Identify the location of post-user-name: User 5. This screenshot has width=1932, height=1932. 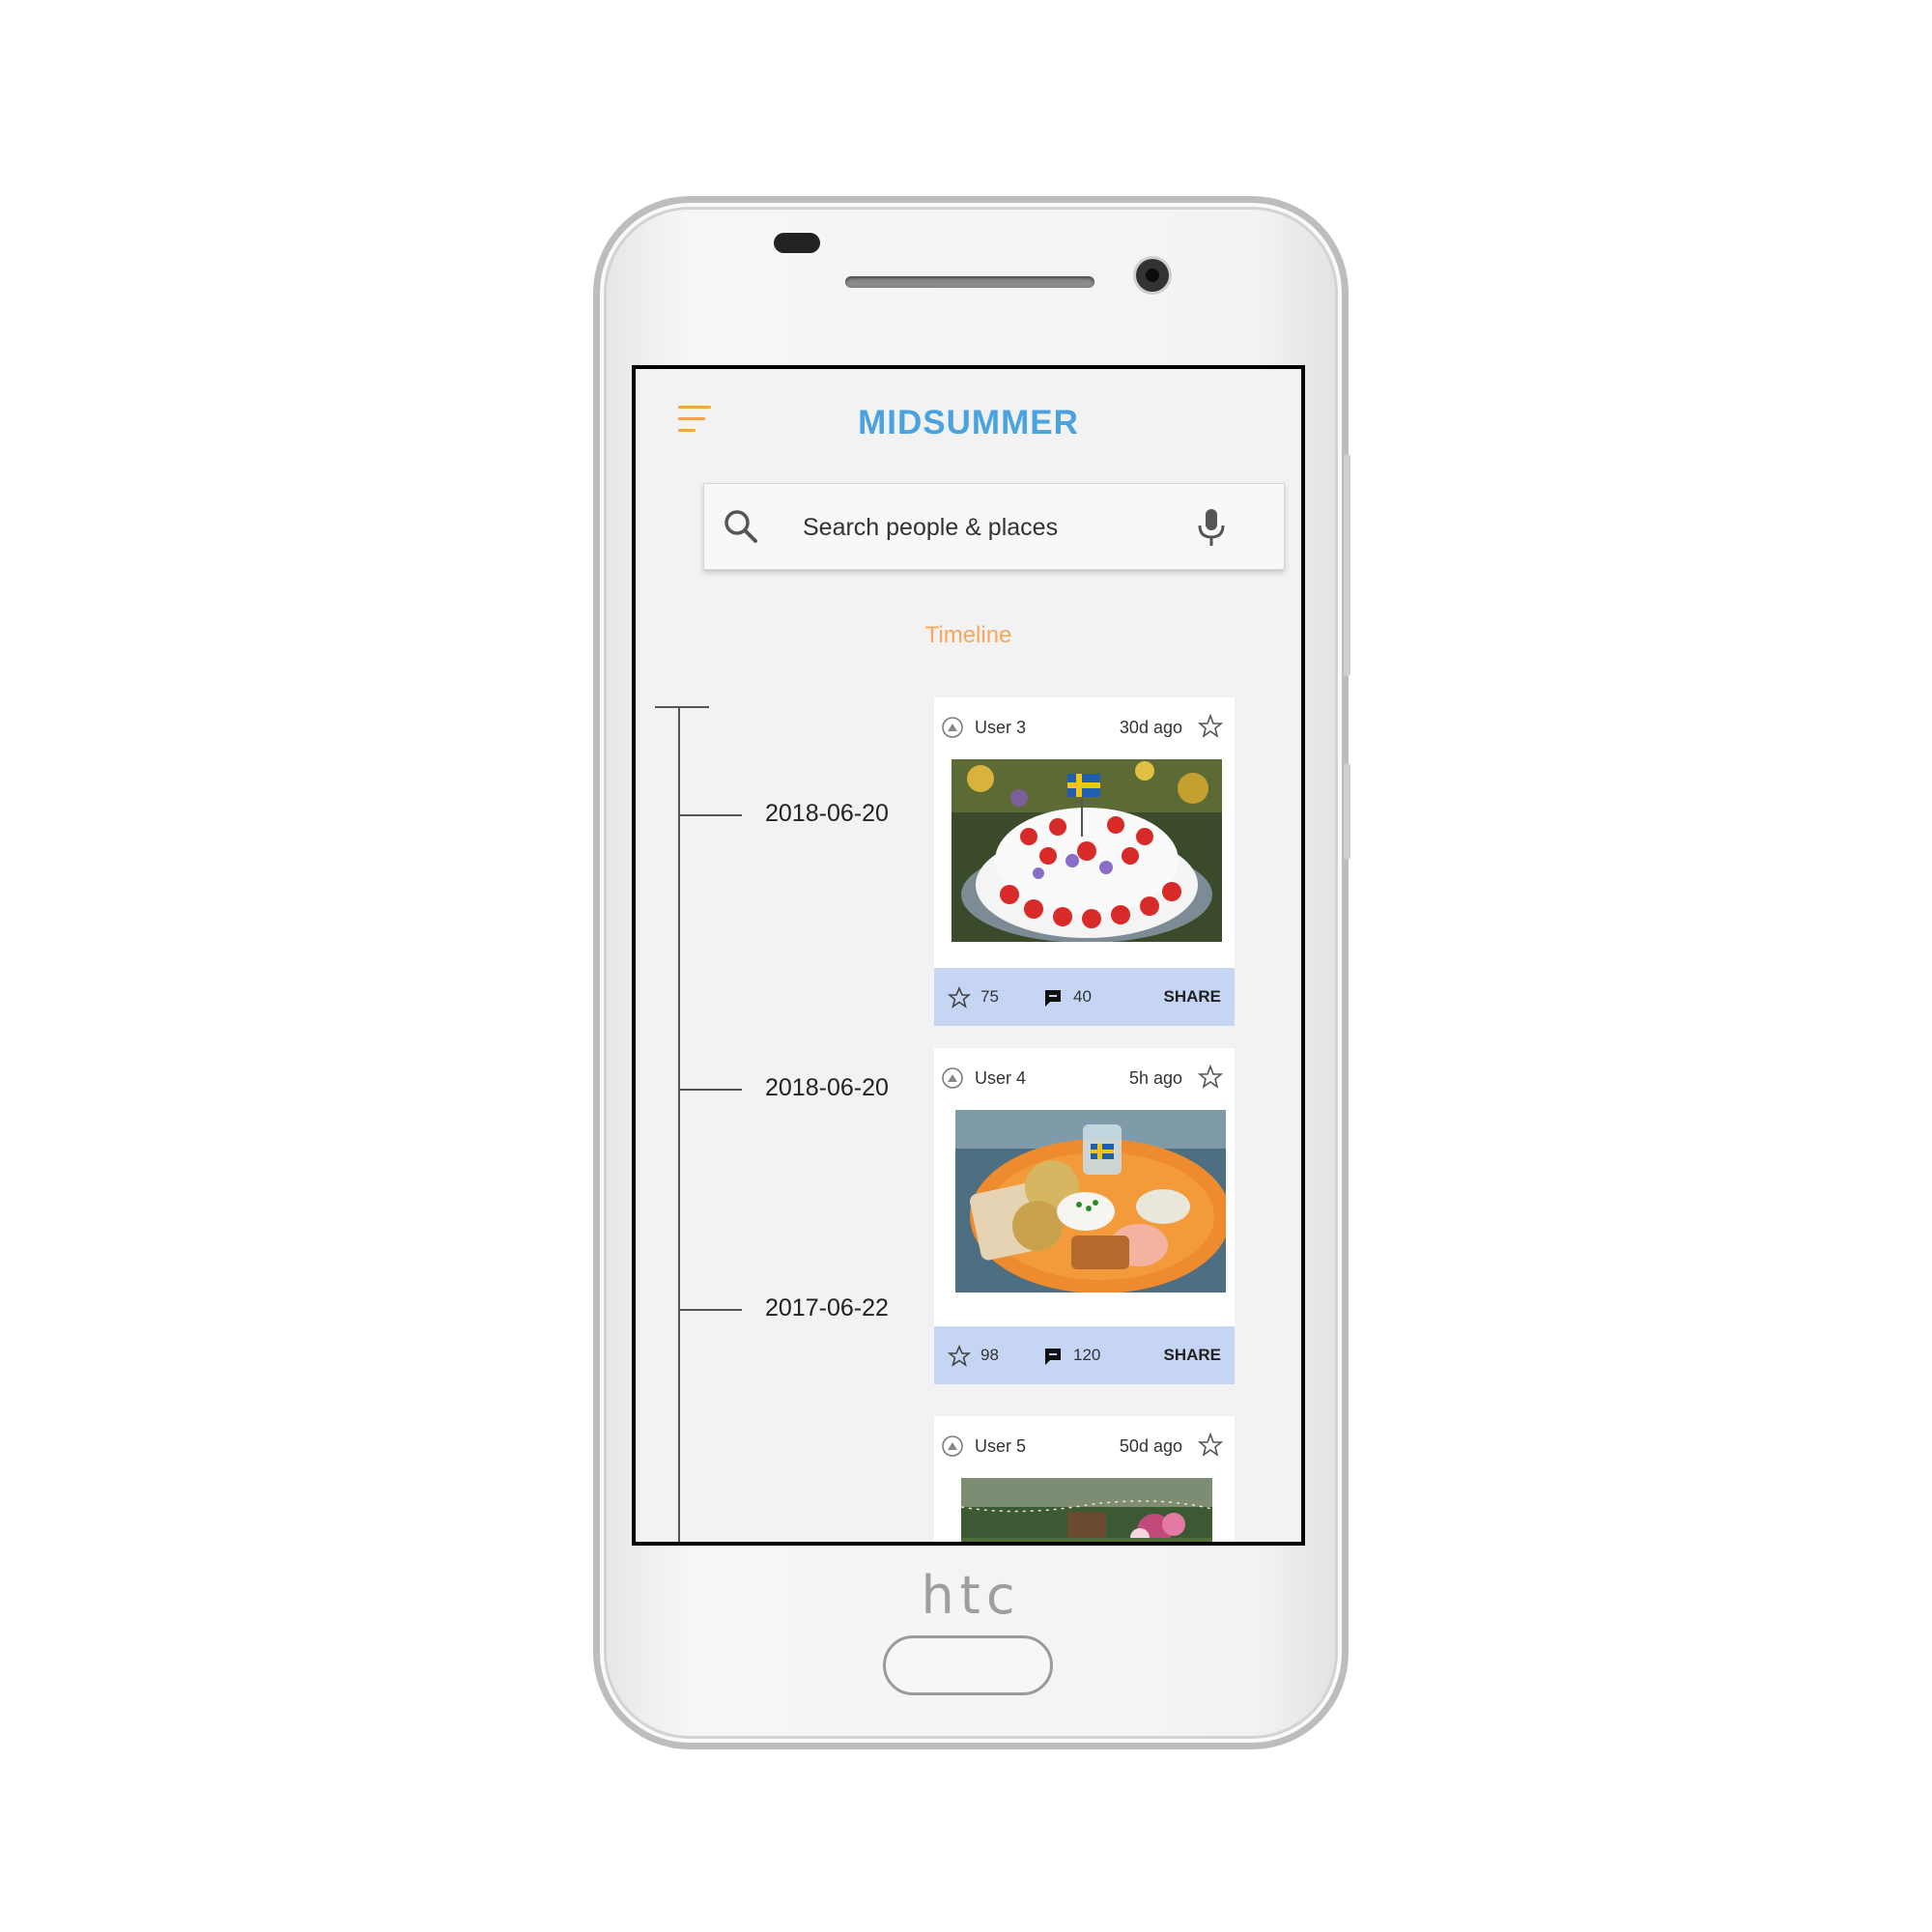
(1000, 1446).